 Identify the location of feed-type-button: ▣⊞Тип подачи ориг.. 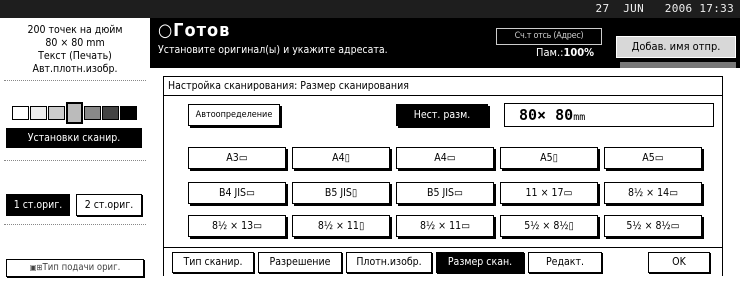
(75, 268).